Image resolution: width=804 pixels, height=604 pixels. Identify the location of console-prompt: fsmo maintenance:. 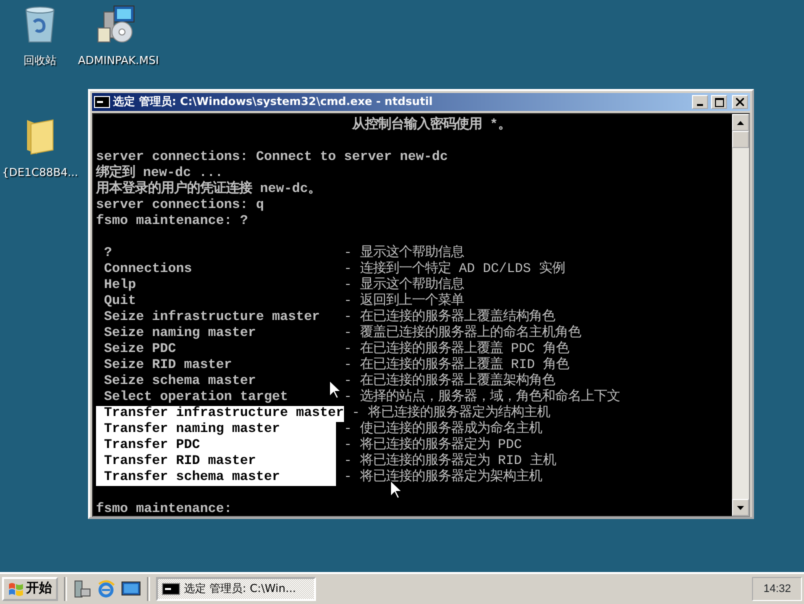
(164, 509).